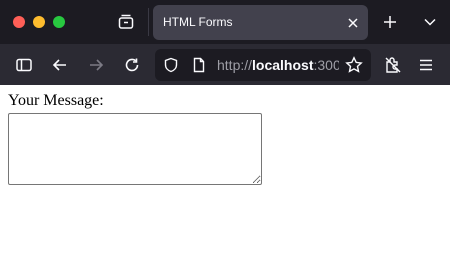 This screenshot has width=450, height=260. I want to click on extensions-icon, so click(393, 65).